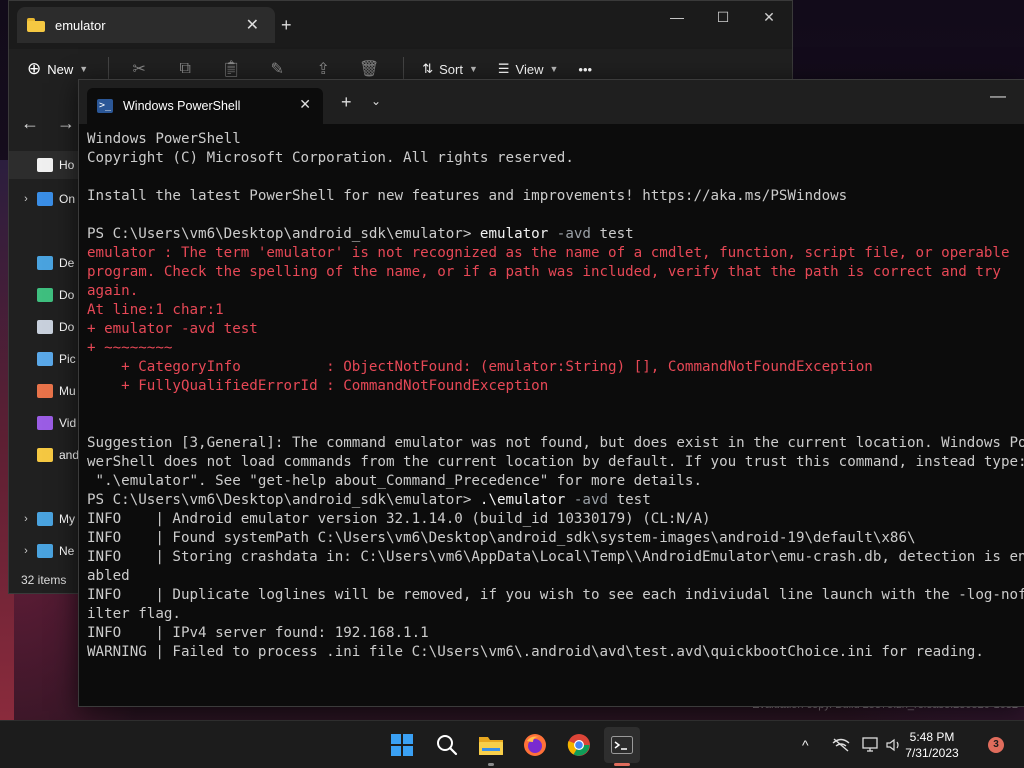 The image size is (1024, 768). I want to click on active-app-indicator, so click(622, 764).